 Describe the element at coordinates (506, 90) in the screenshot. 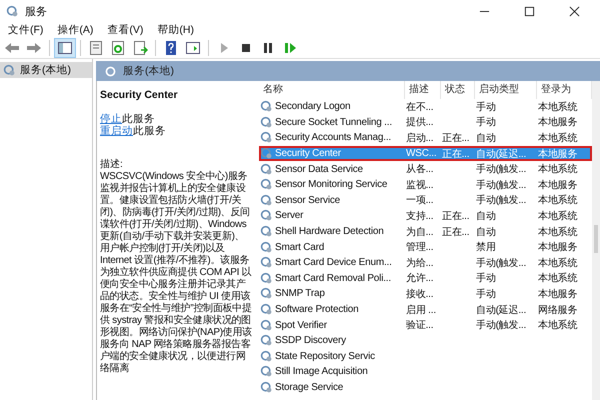

I see `column-header: 启动类型` at that location.